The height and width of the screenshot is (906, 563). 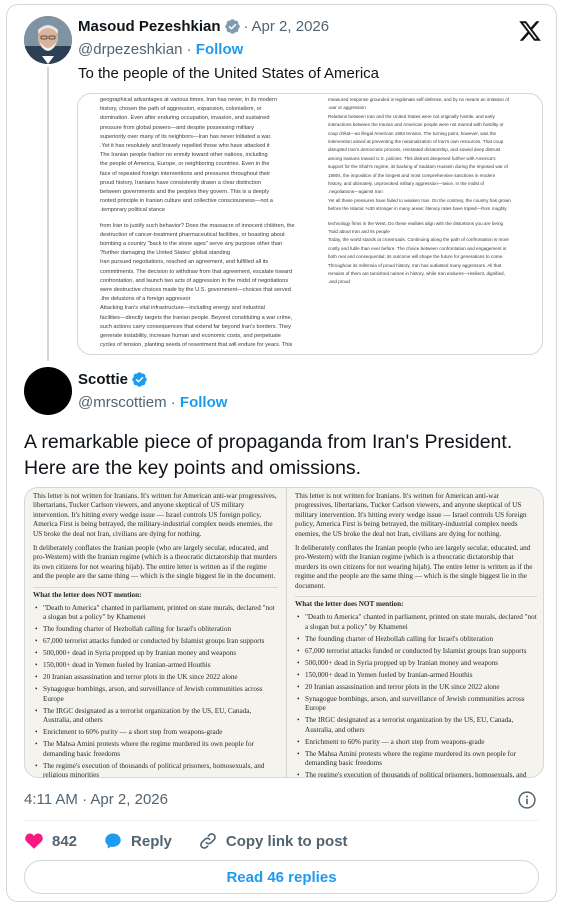 What do you see at coordinates (103, 379) in the screenshot?
I see `main-author-name: Scottie` at bounding box center [103, 379].